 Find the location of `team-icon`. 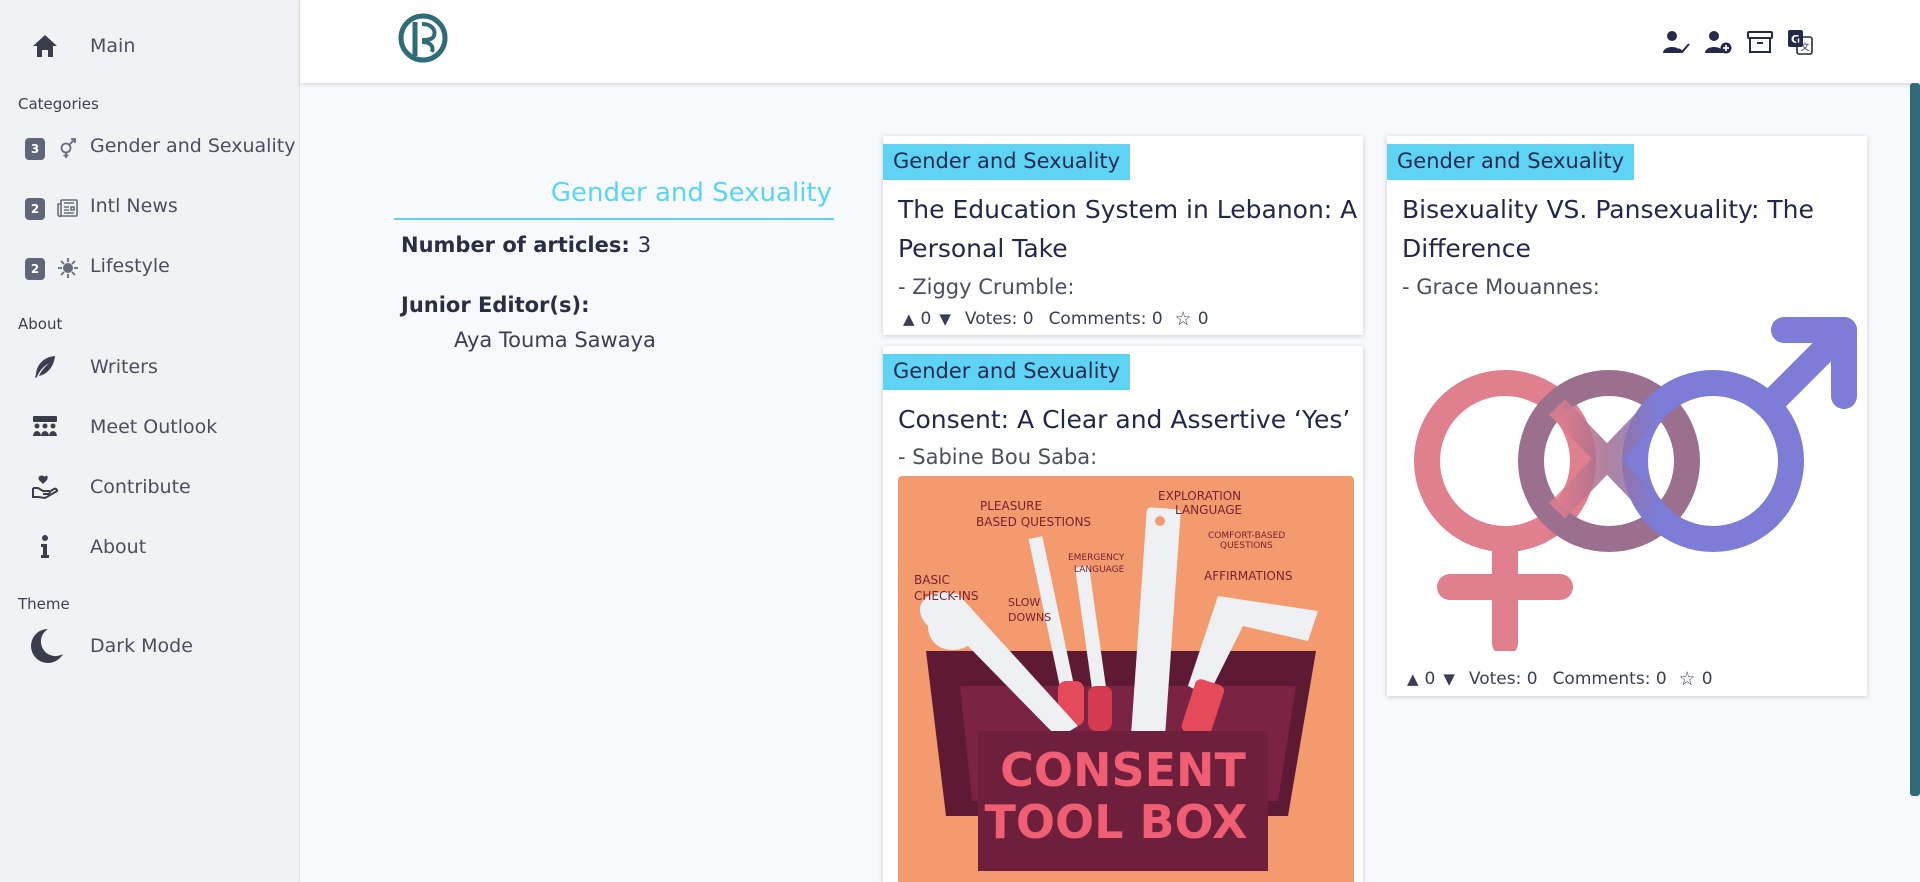

team-icon is located at coordinates (45, 427).